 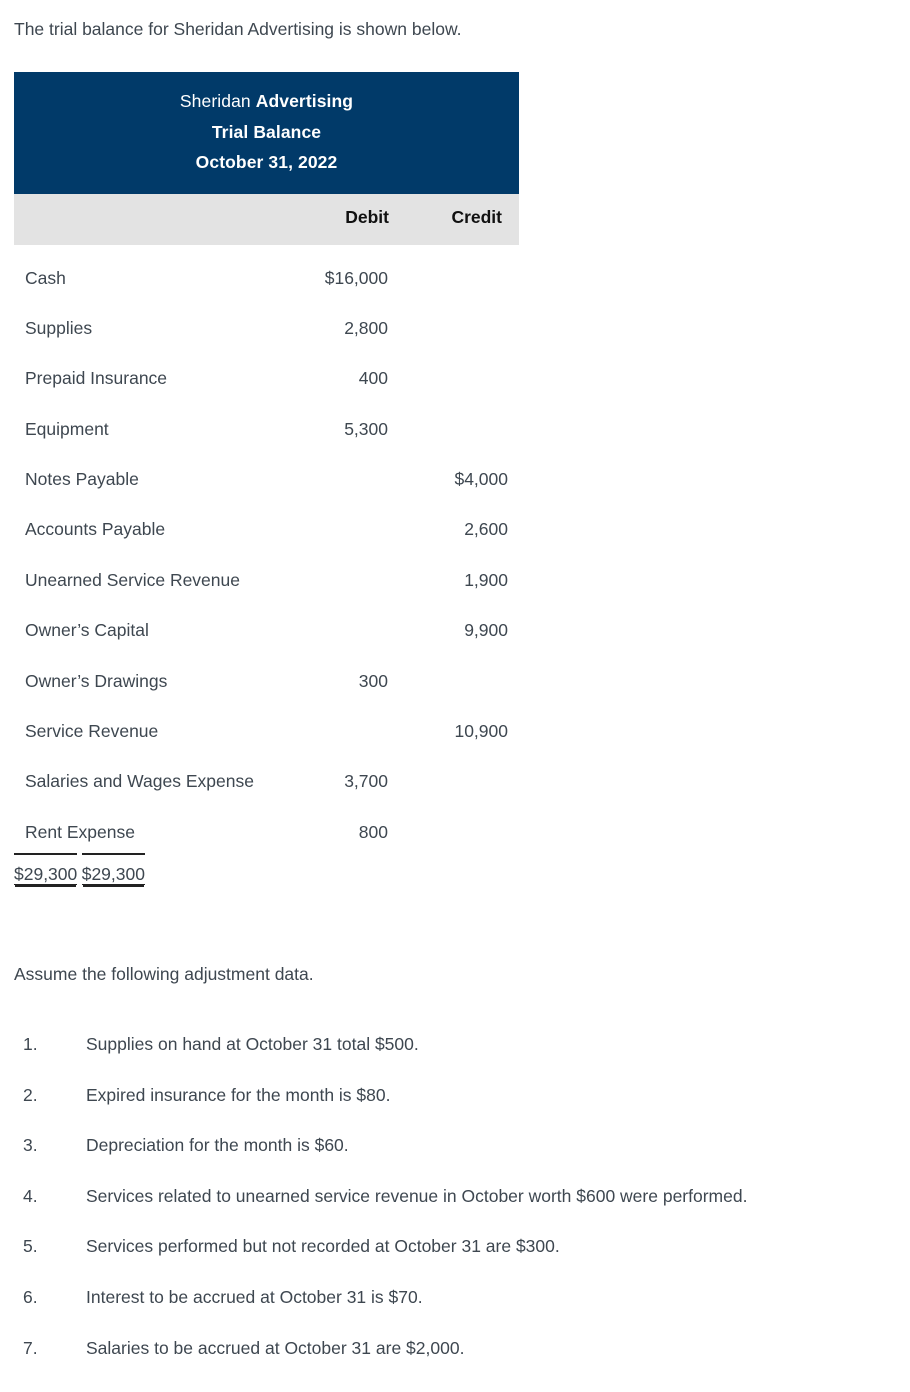 What do you see at coordinates (132, 579) in the screenshot?
I see `account-label: Unearned Service Revenue` at bounding box center [132, 579].